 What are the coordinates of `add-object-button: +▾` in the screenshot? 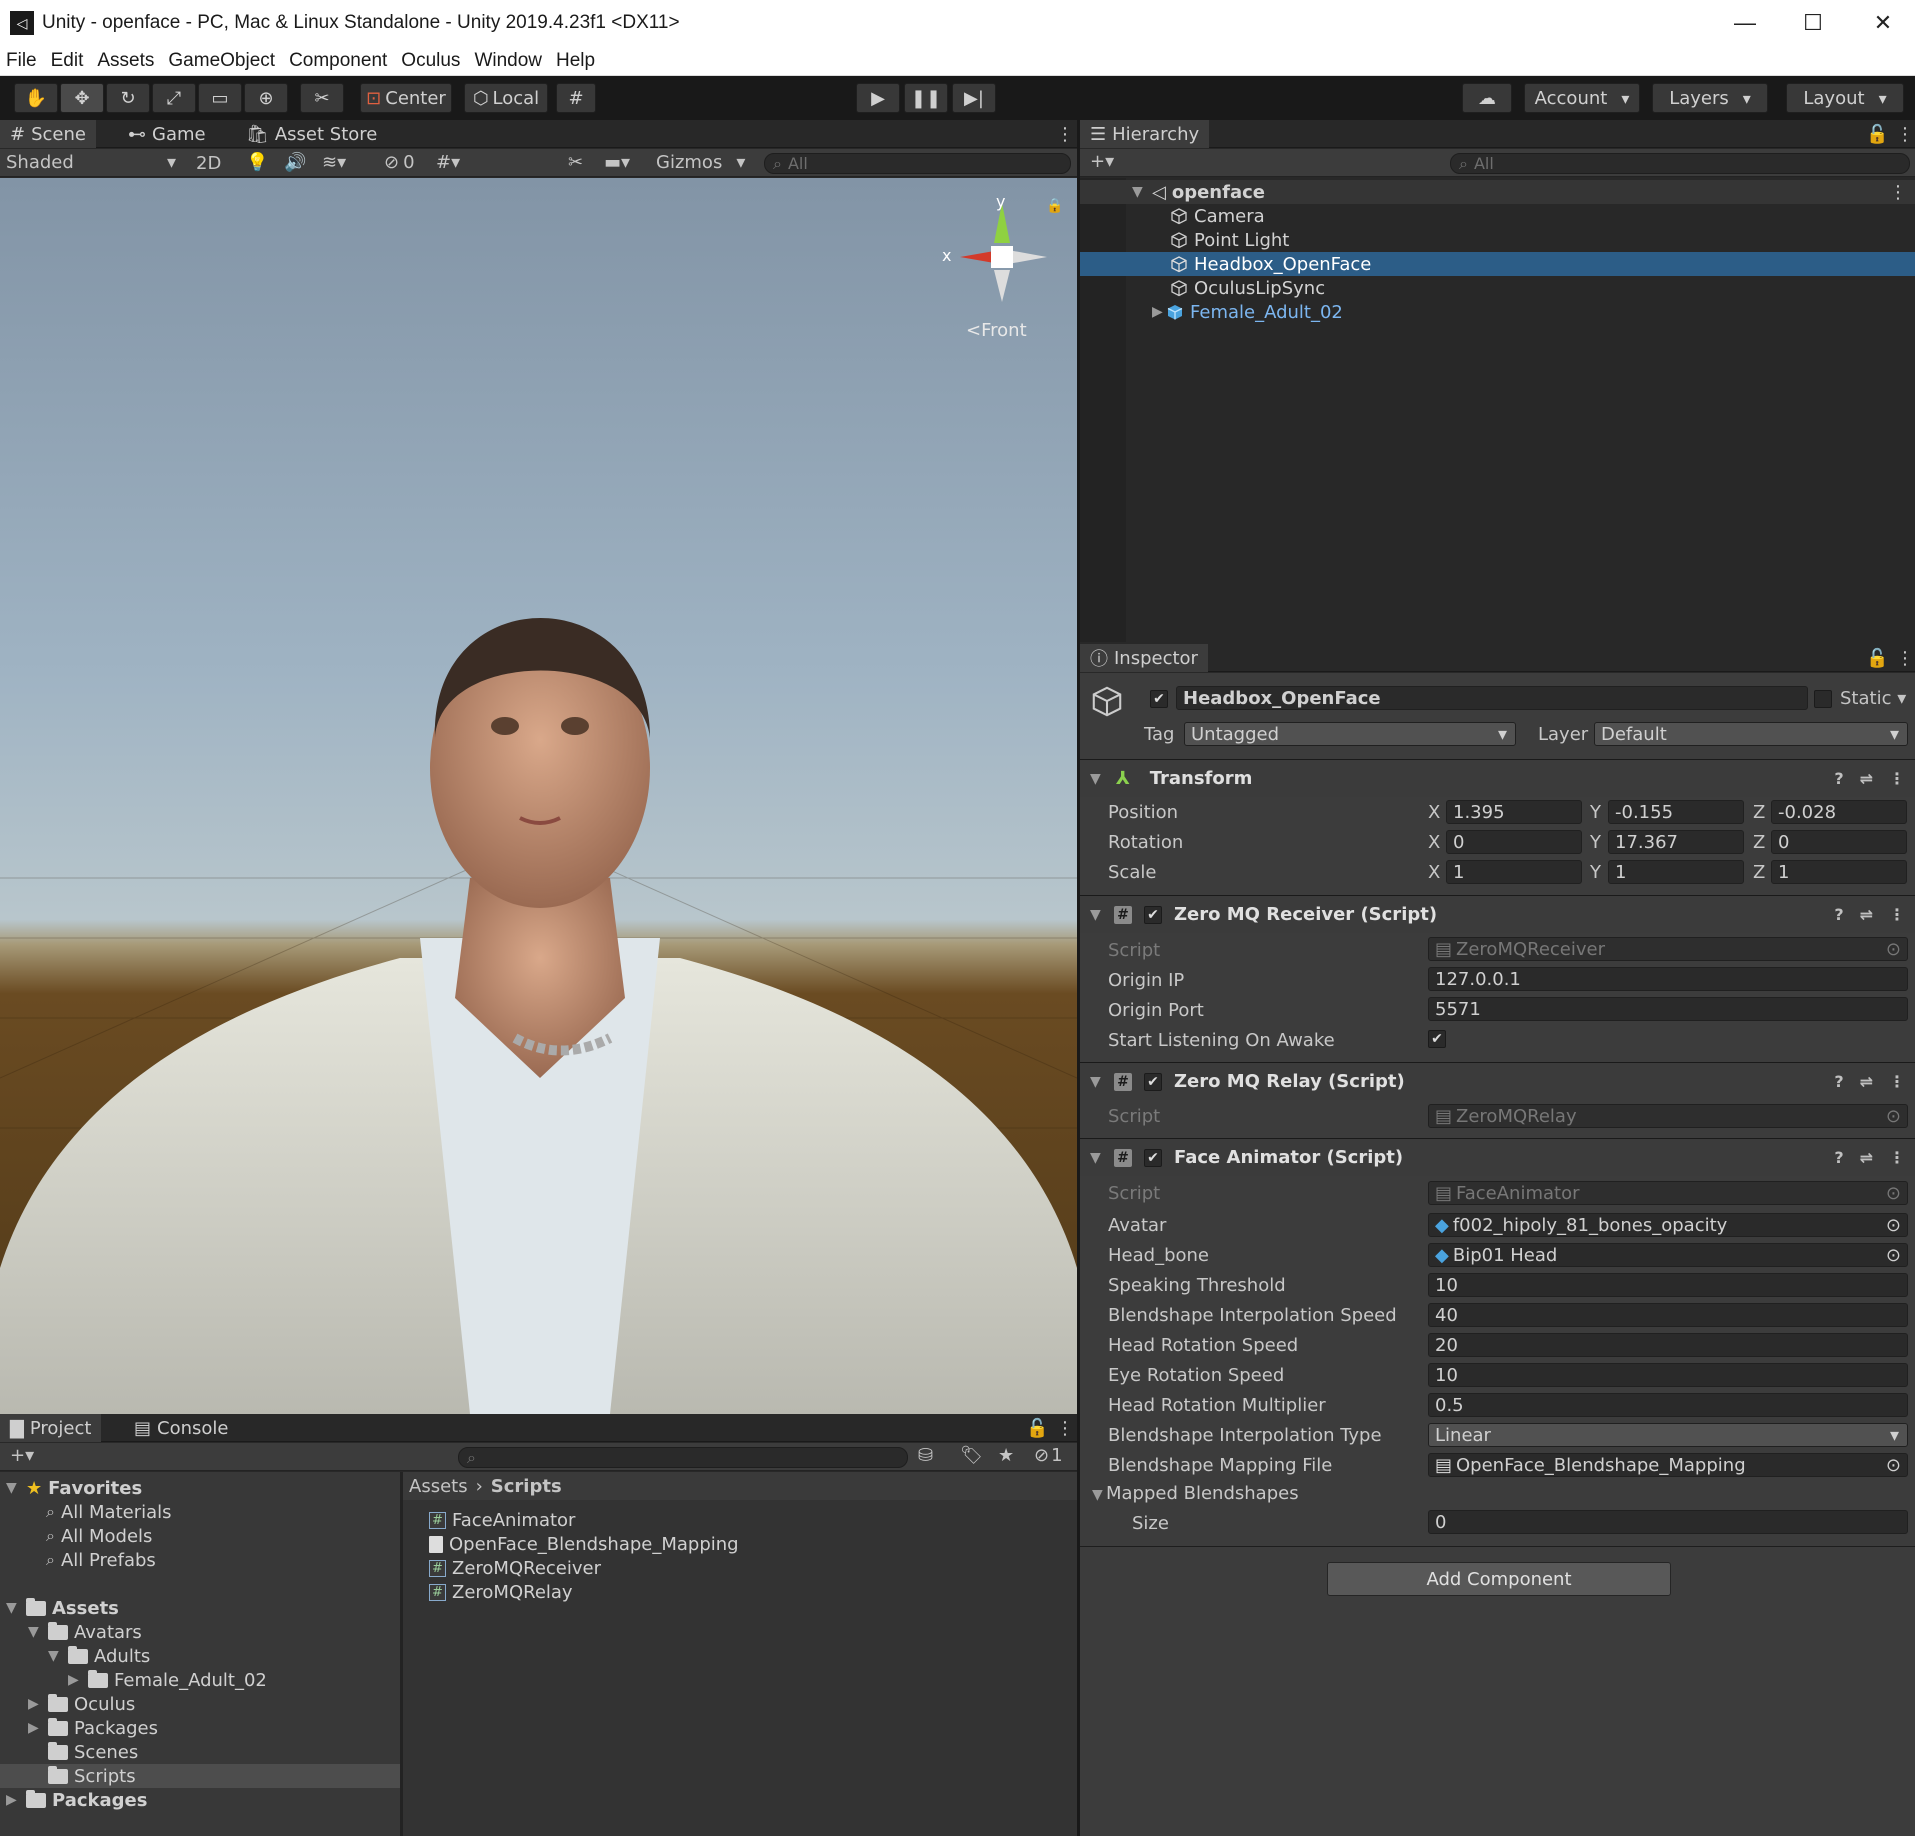 It's located at (1102, 161).